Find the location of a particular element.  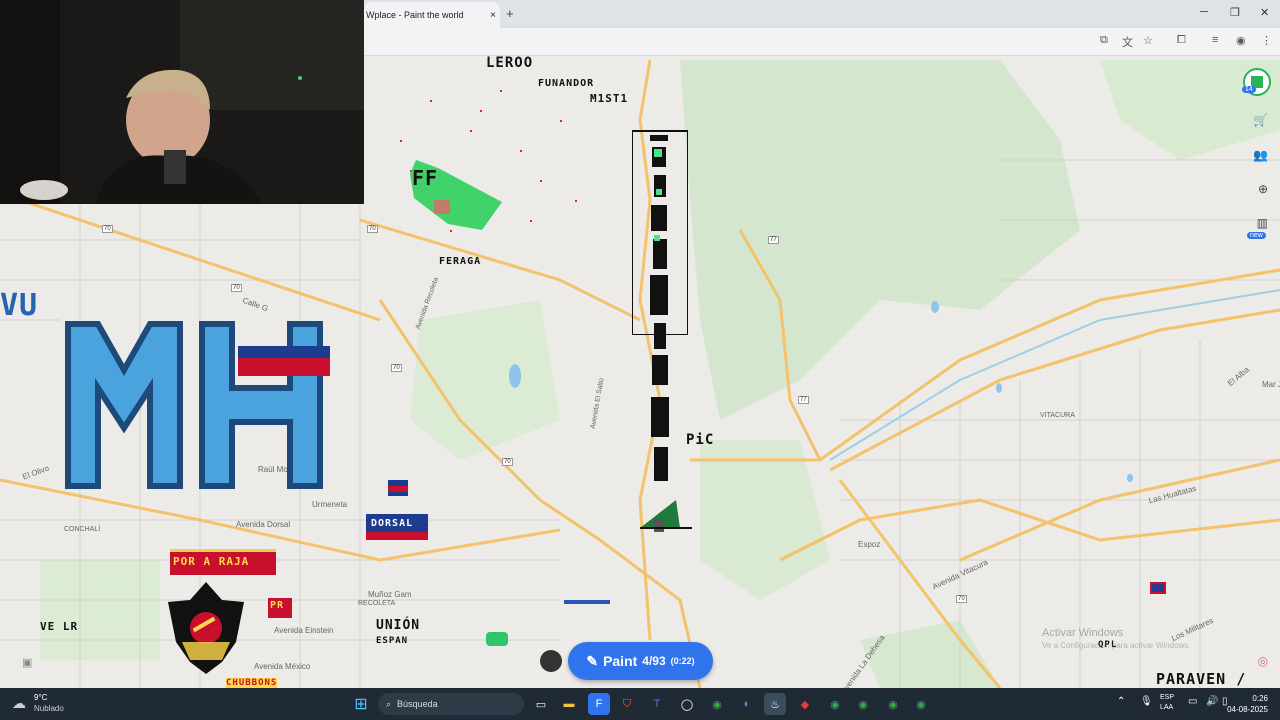

language-indicator: ESP LAA is located at coordinates (1167, 703).